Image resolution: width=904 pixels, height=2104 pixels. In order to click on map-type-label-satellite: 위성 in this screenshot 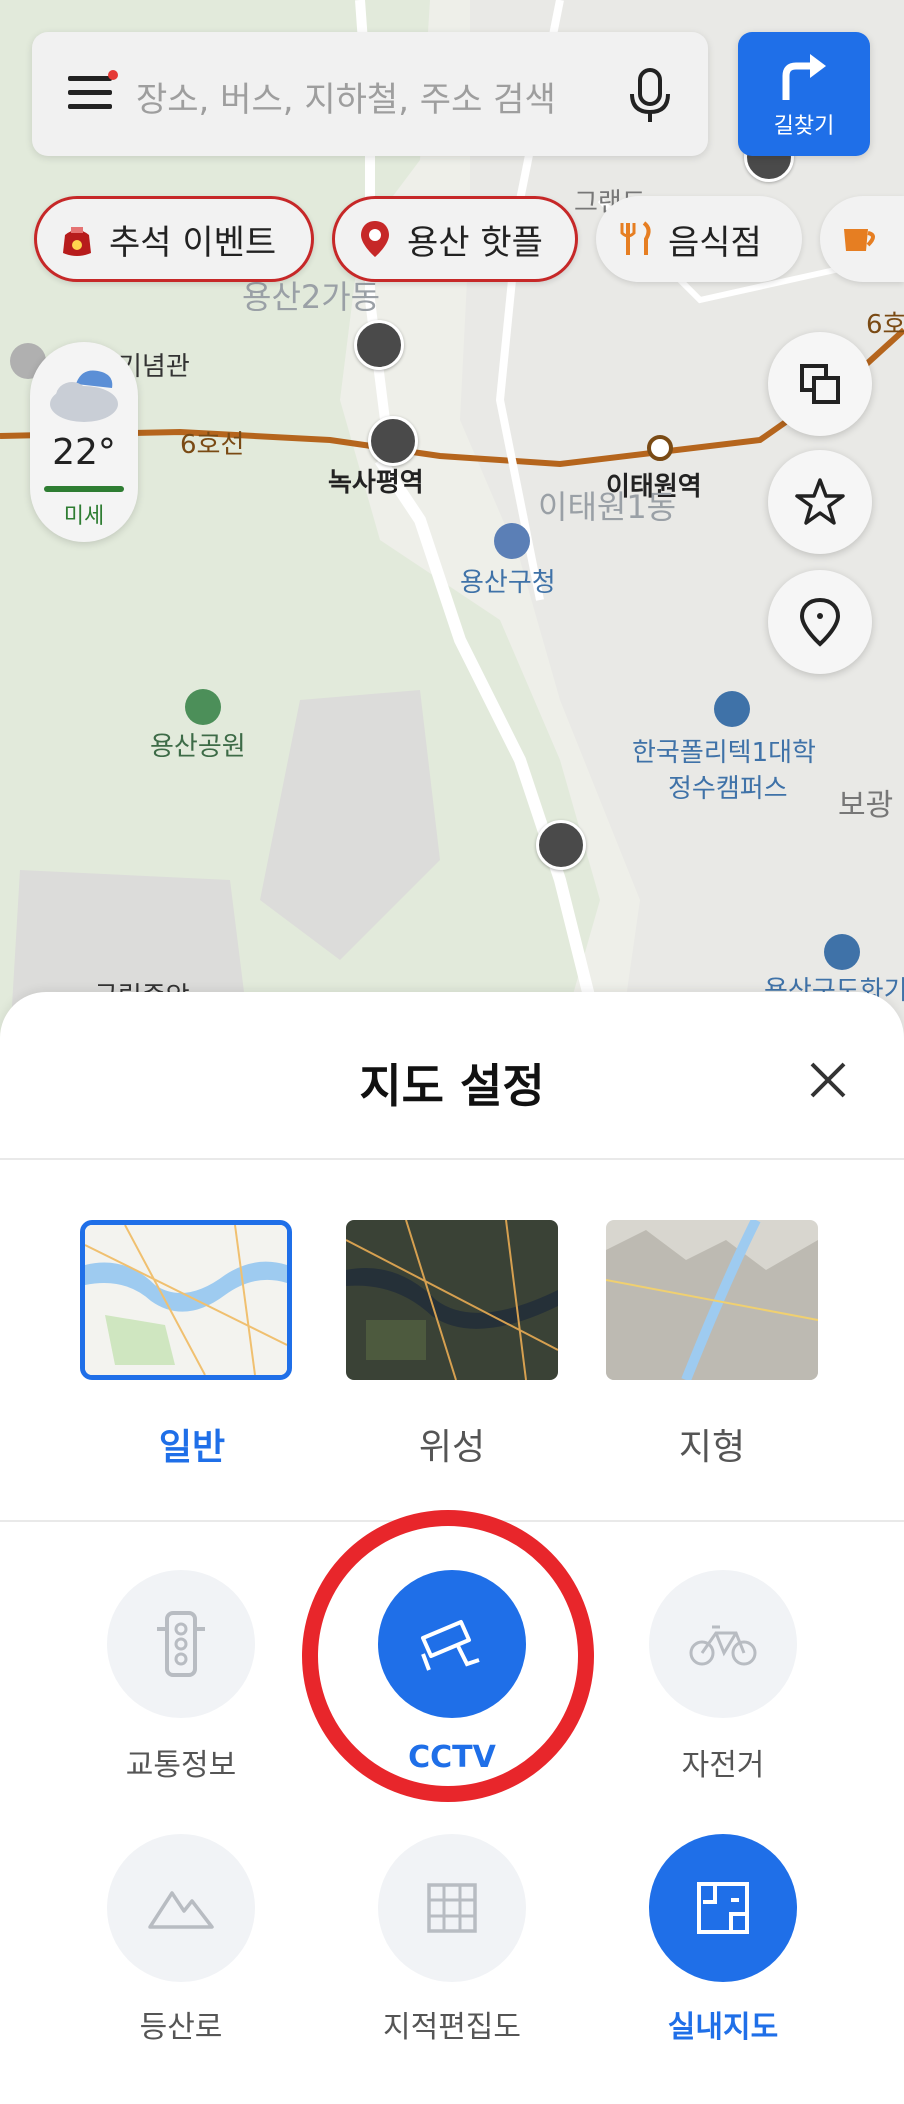, I will do `click(452, 1447)`.